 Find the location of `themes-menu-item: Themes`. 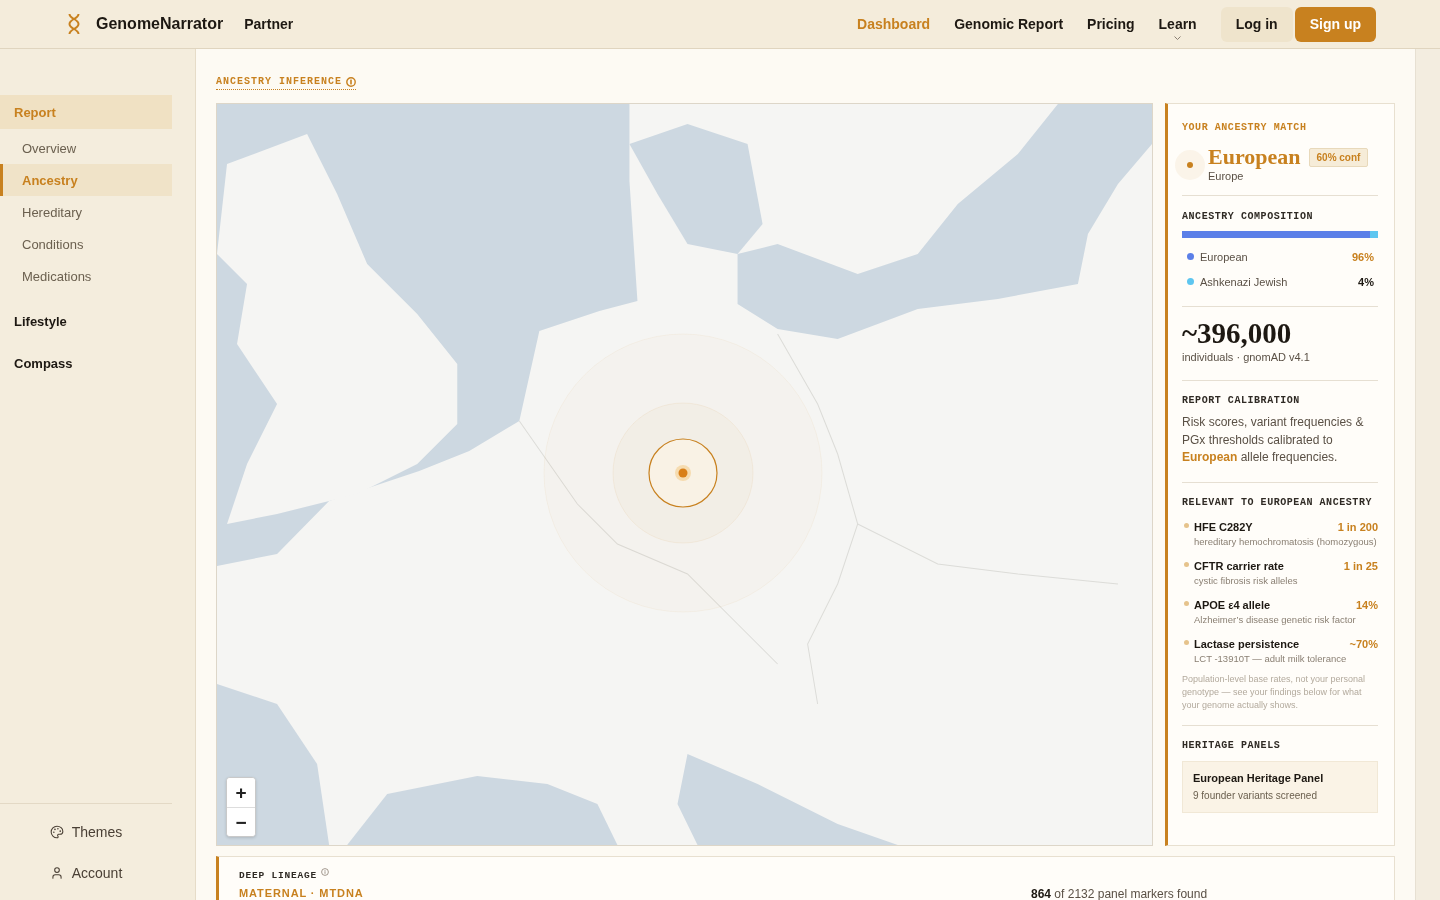

themes-menu-item: Themes is located at coordinates (86, 832).